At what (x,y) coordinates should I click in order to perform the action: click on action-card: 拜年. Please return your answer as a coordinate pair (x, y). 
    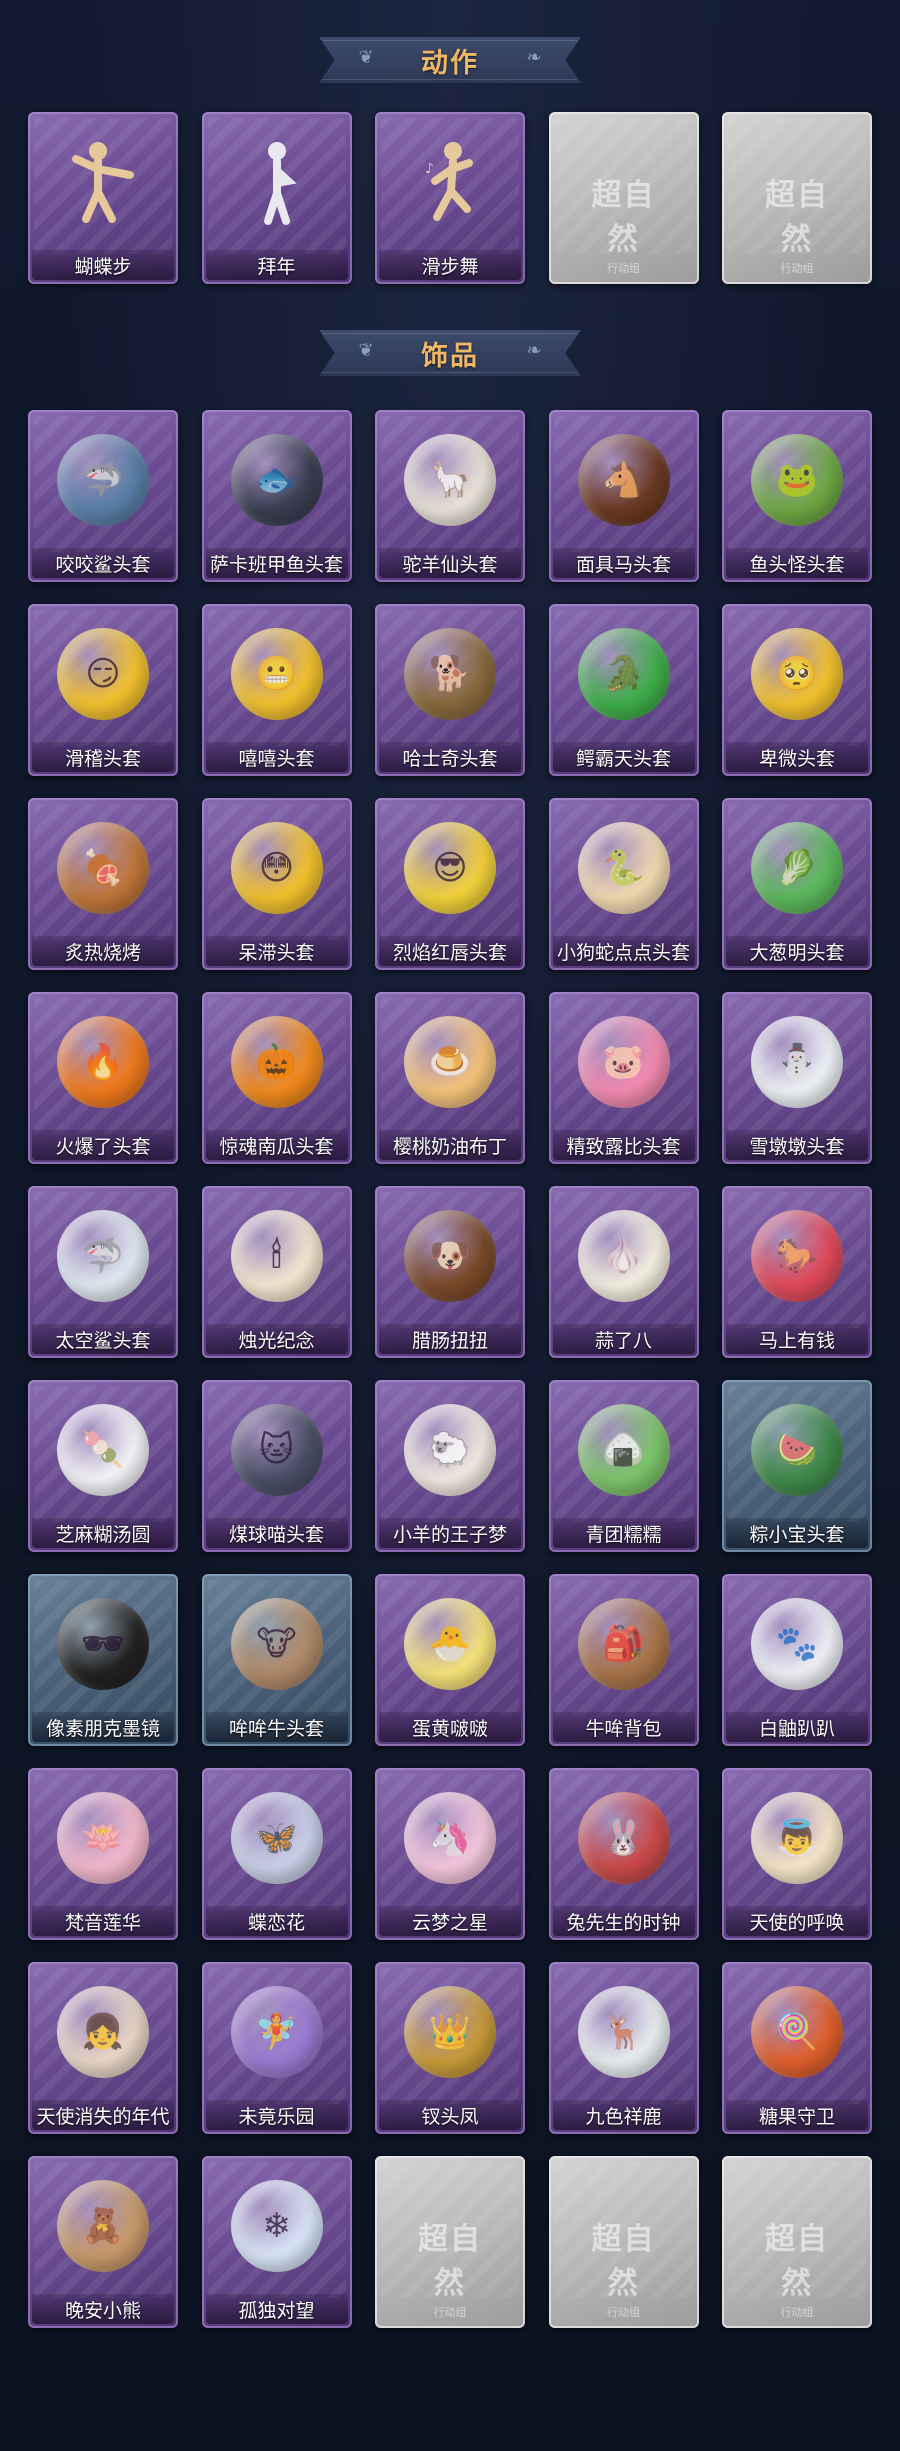
    Looking at the image, I should click on (276, 198).